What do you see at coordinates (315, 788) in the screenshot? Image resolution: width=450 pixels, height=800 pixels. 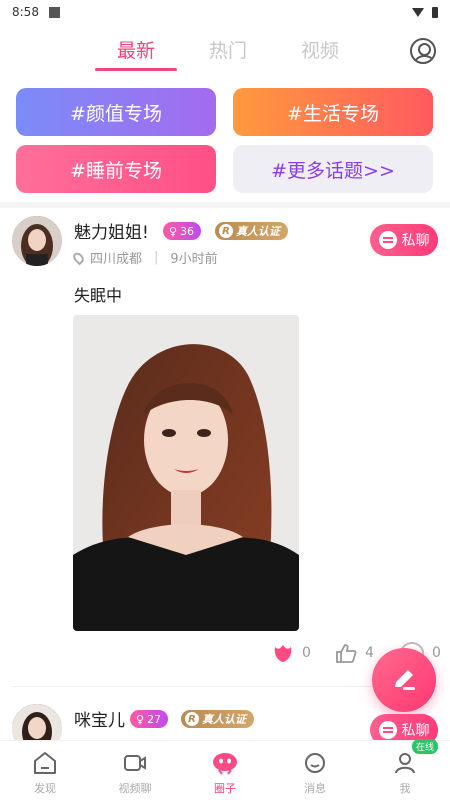 I see `nav-label: 消息` at bounding box center [315, 788].